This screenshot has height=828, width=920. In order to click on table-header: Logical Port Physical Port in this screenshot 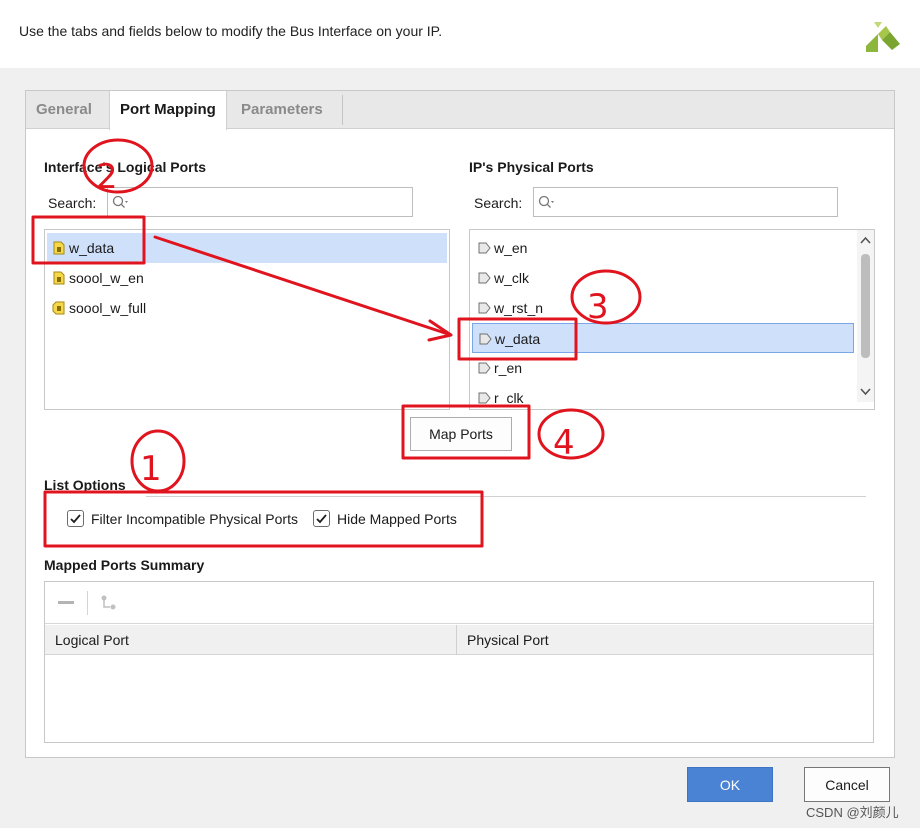, I will do `click(459, 640)`.